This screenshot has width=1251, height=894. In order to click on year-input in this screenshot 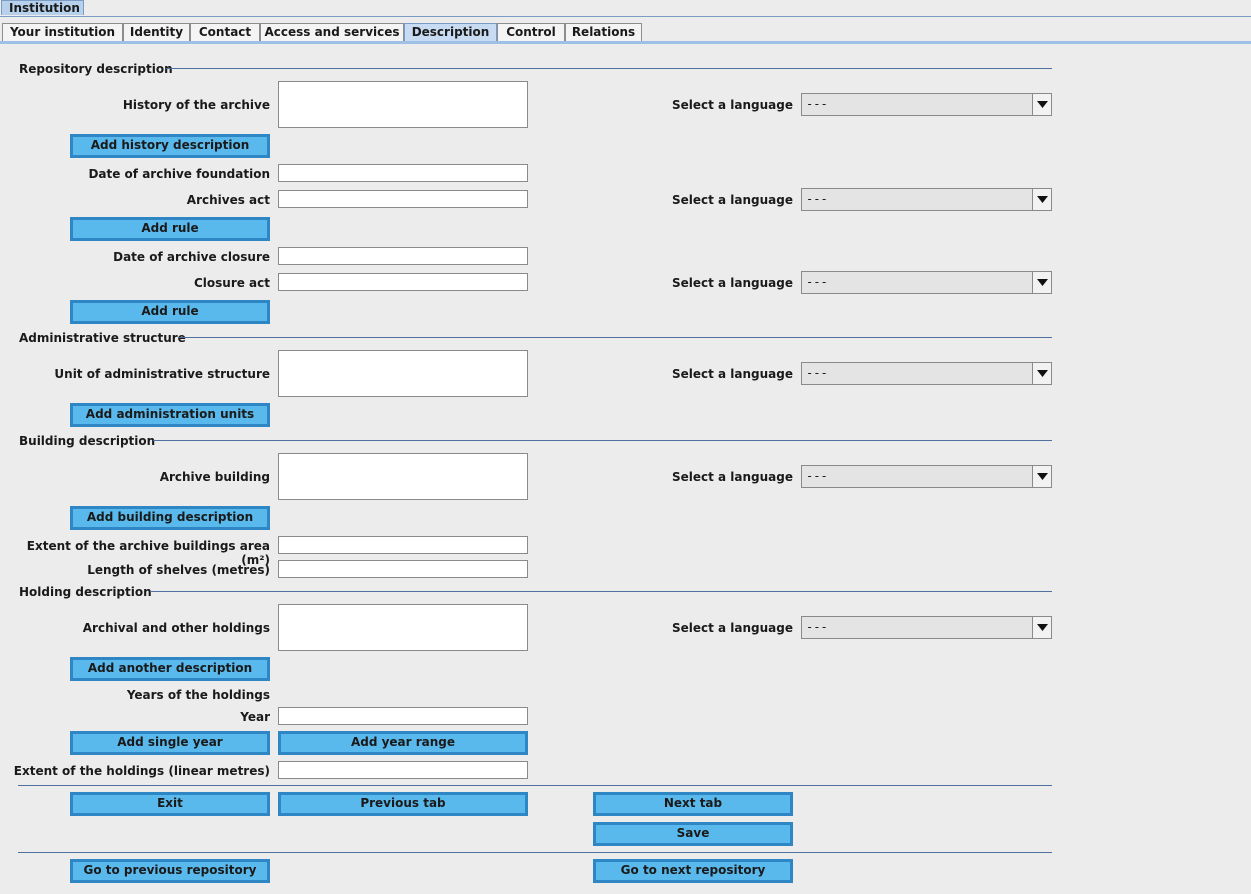, I will do `click(403, 716)`.